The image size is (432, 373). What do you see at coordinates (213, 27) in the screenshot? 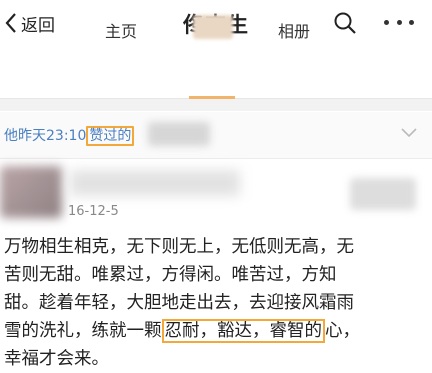
I see `tab-blurred` at bounding box center [213, 27].